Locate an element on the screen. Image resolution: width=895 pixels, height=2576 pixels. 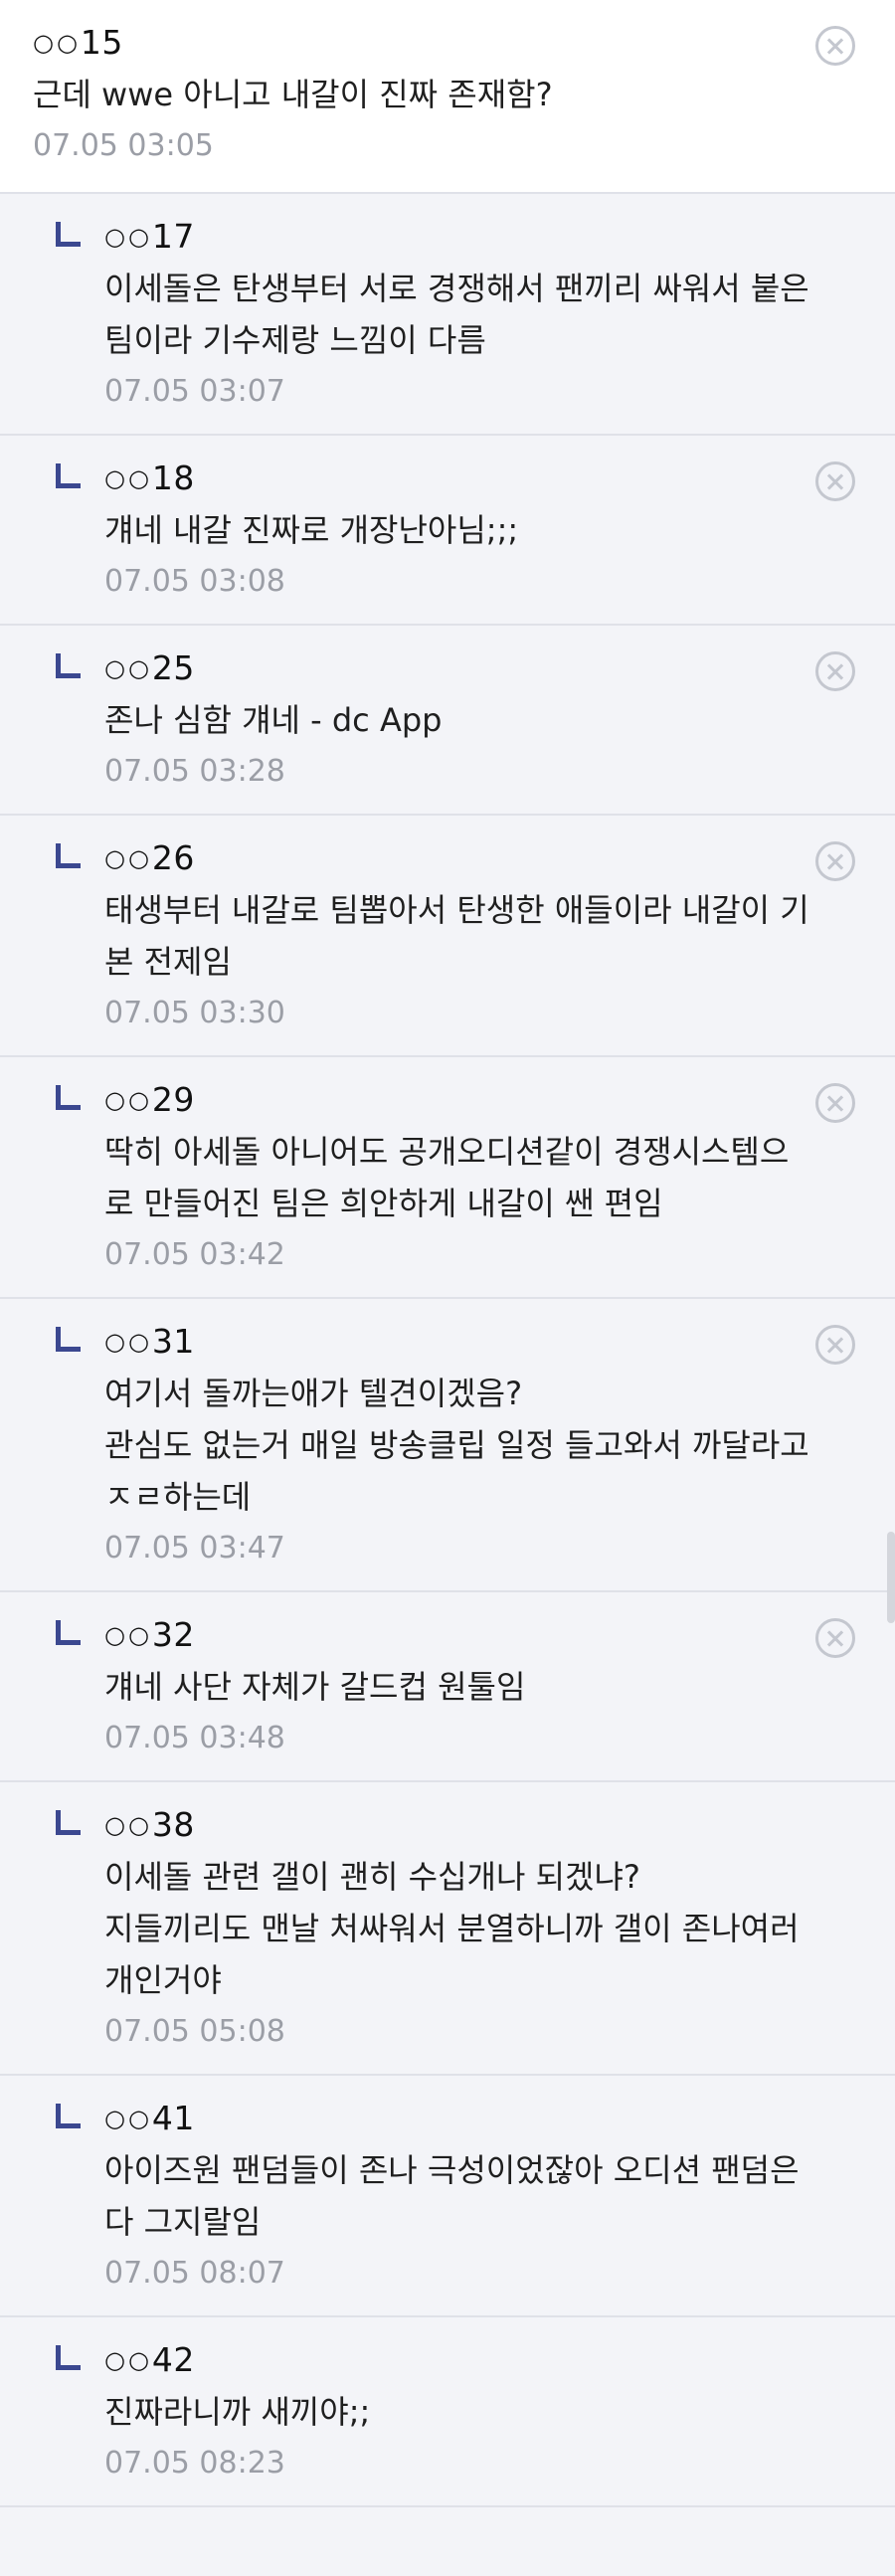
comment-text-line: 딱히 아세돌 아니어도 공개오디션같이 경쟁시스템으 is located at coordinates (447, 1152).